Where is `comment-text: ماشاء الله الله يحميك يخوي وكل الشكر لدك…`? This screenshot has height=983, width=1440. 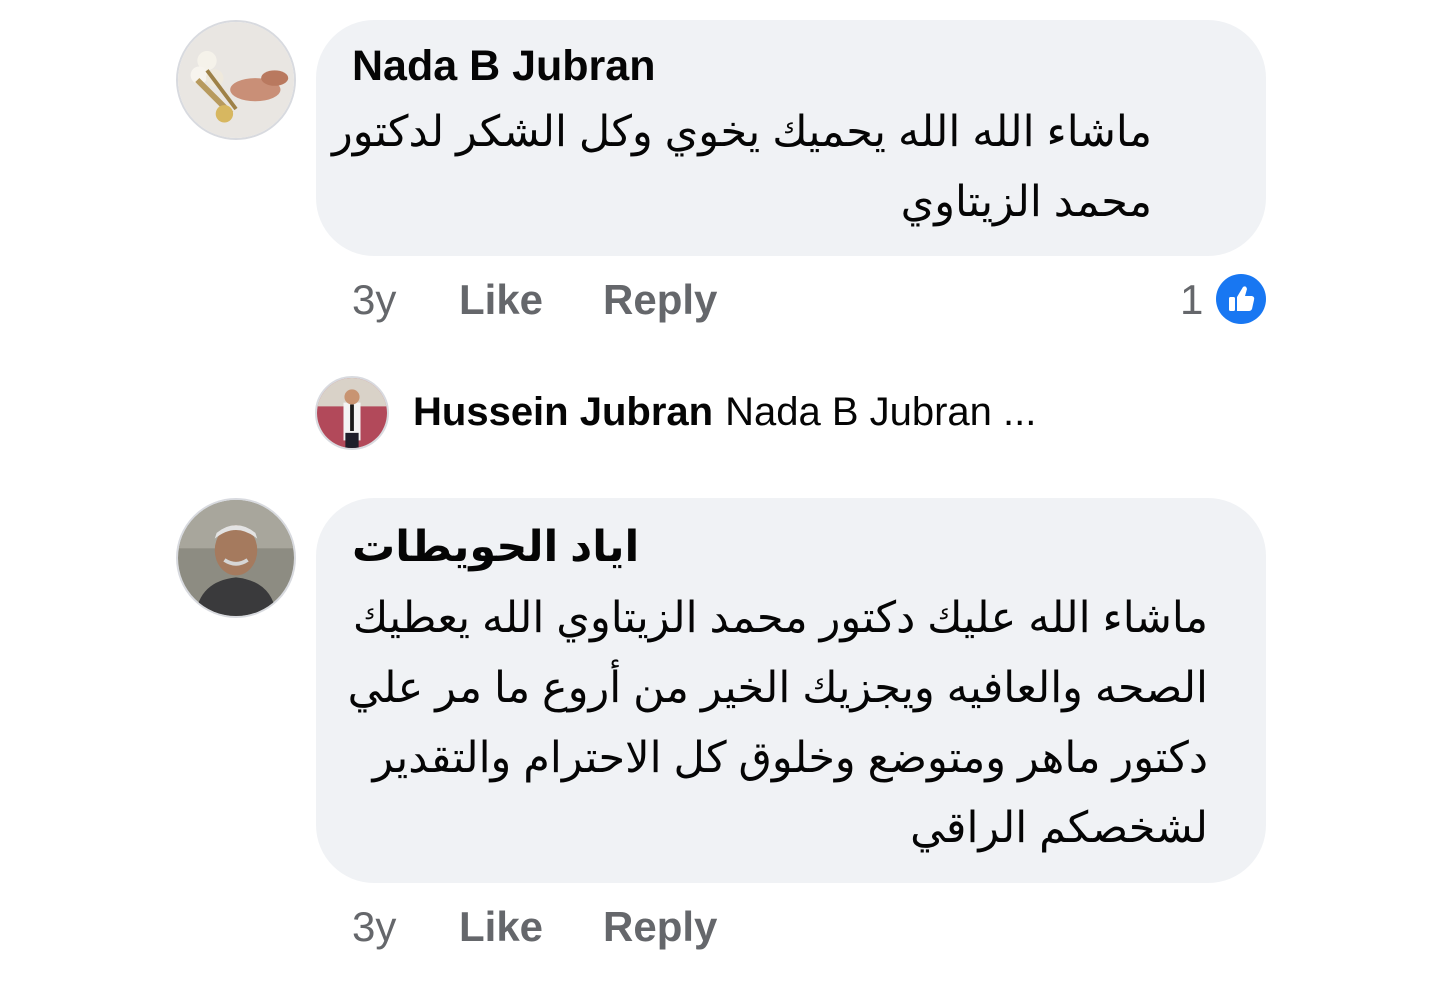
comment-text: ماشاء الله الله يحميك يخوي وكل الشكر لدك… is located at coordinates (712, 167).